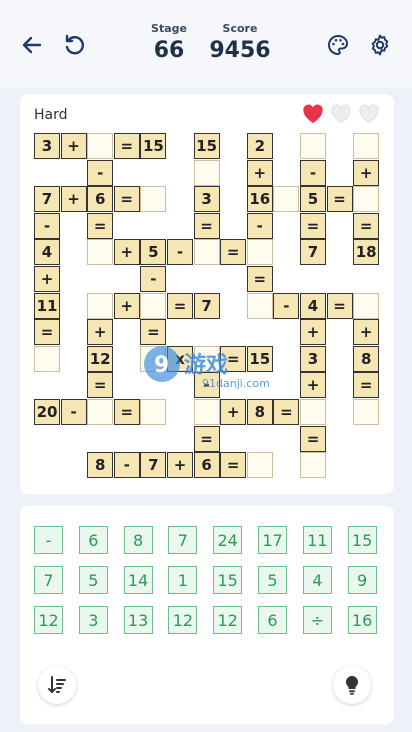 This screenshot has width=412, height=732. I want to click on number-tile: -, so click(48, 540).